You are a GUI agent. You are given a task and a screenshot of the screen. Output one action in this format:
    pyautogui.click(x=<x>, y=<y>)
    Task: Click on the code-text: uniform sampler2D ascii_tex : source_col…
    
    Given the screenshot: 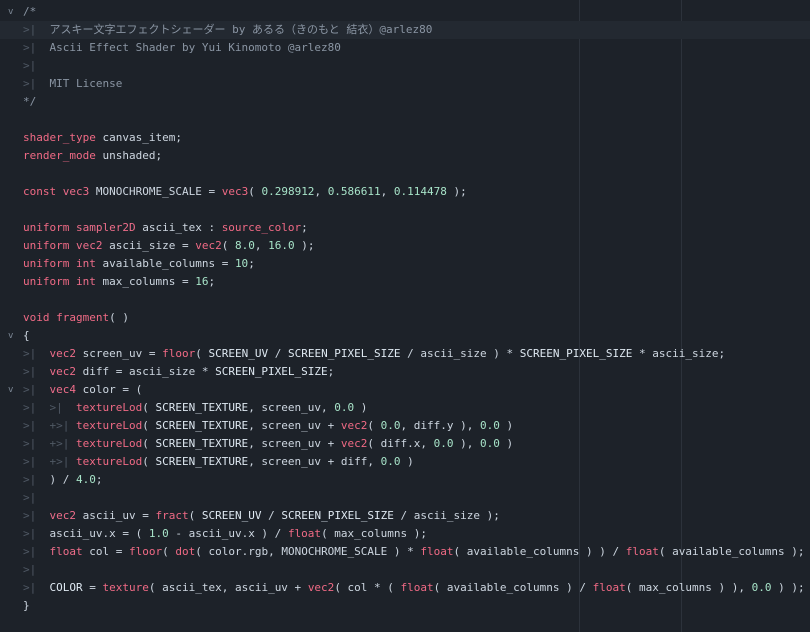 What is the action you would take?
    pyautogui.click(x=165, y=228)
    